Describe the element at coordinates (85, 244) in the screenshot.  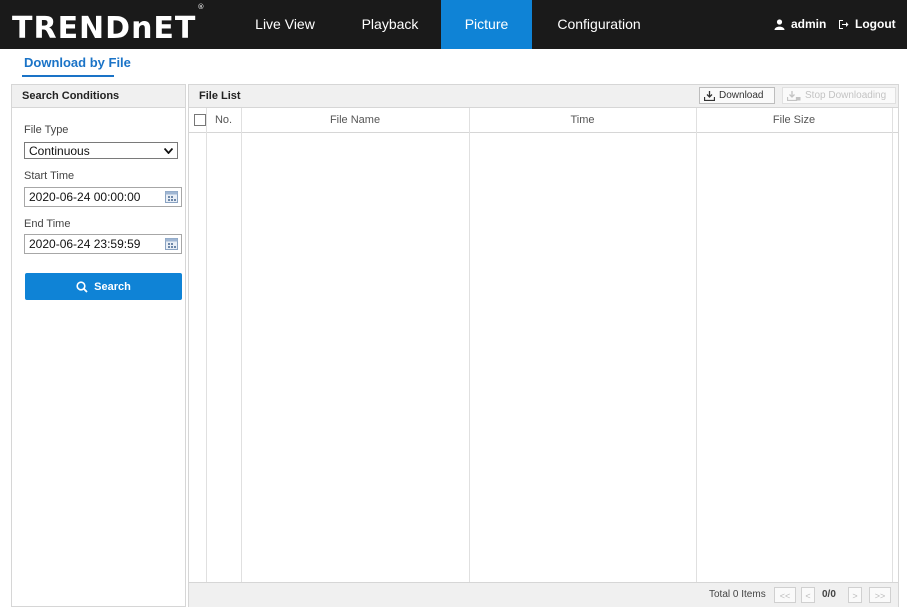
I see `end-time-value: 2020-06-24 23:59:59` at that location.